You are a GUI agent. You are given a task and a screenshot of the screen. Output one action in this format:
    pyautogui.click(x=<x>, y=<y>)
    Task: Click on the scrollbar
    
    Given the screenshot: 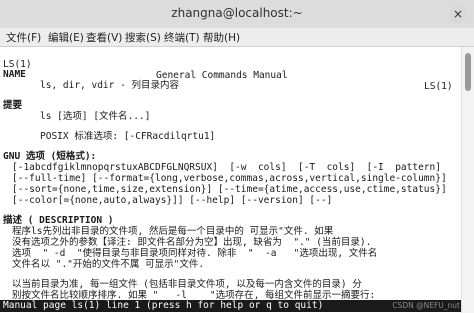 What is the action you would take?
    pyautogui.click(x=467, y=180)
    